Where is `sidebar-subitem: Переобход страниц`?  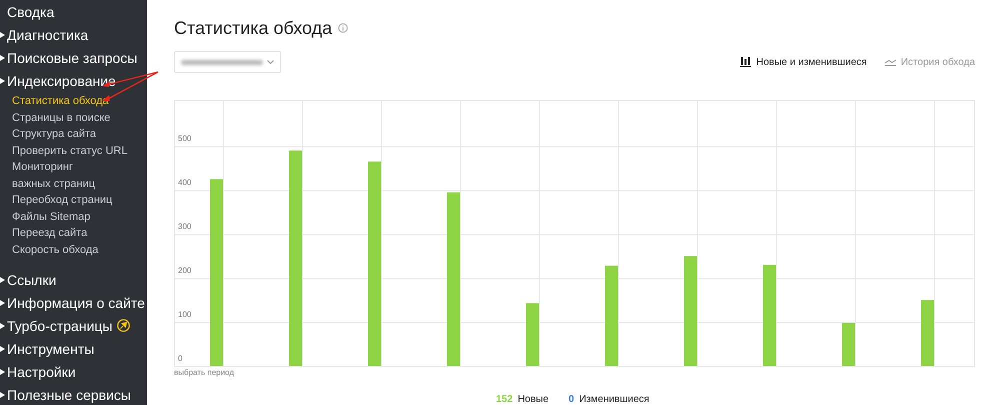
sidebar-subitem: Переобход страниц is located at coordinates (79, 200).